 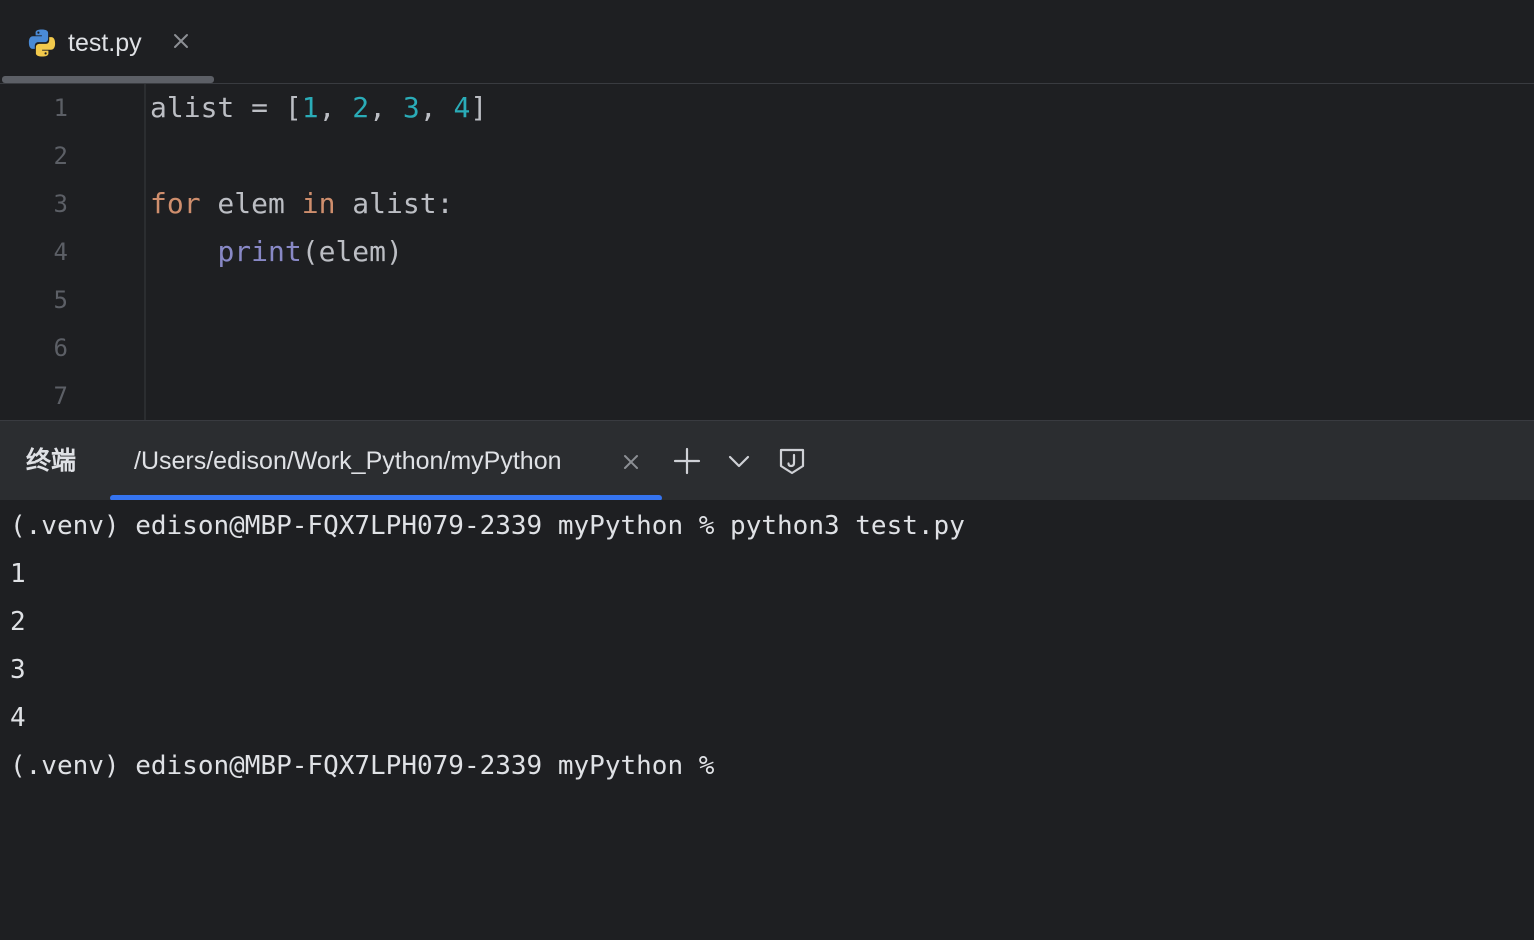 What do you see at coordinates (42, 43) in the screenshot?
I see `python-icon` at bounding box center [42, 43].